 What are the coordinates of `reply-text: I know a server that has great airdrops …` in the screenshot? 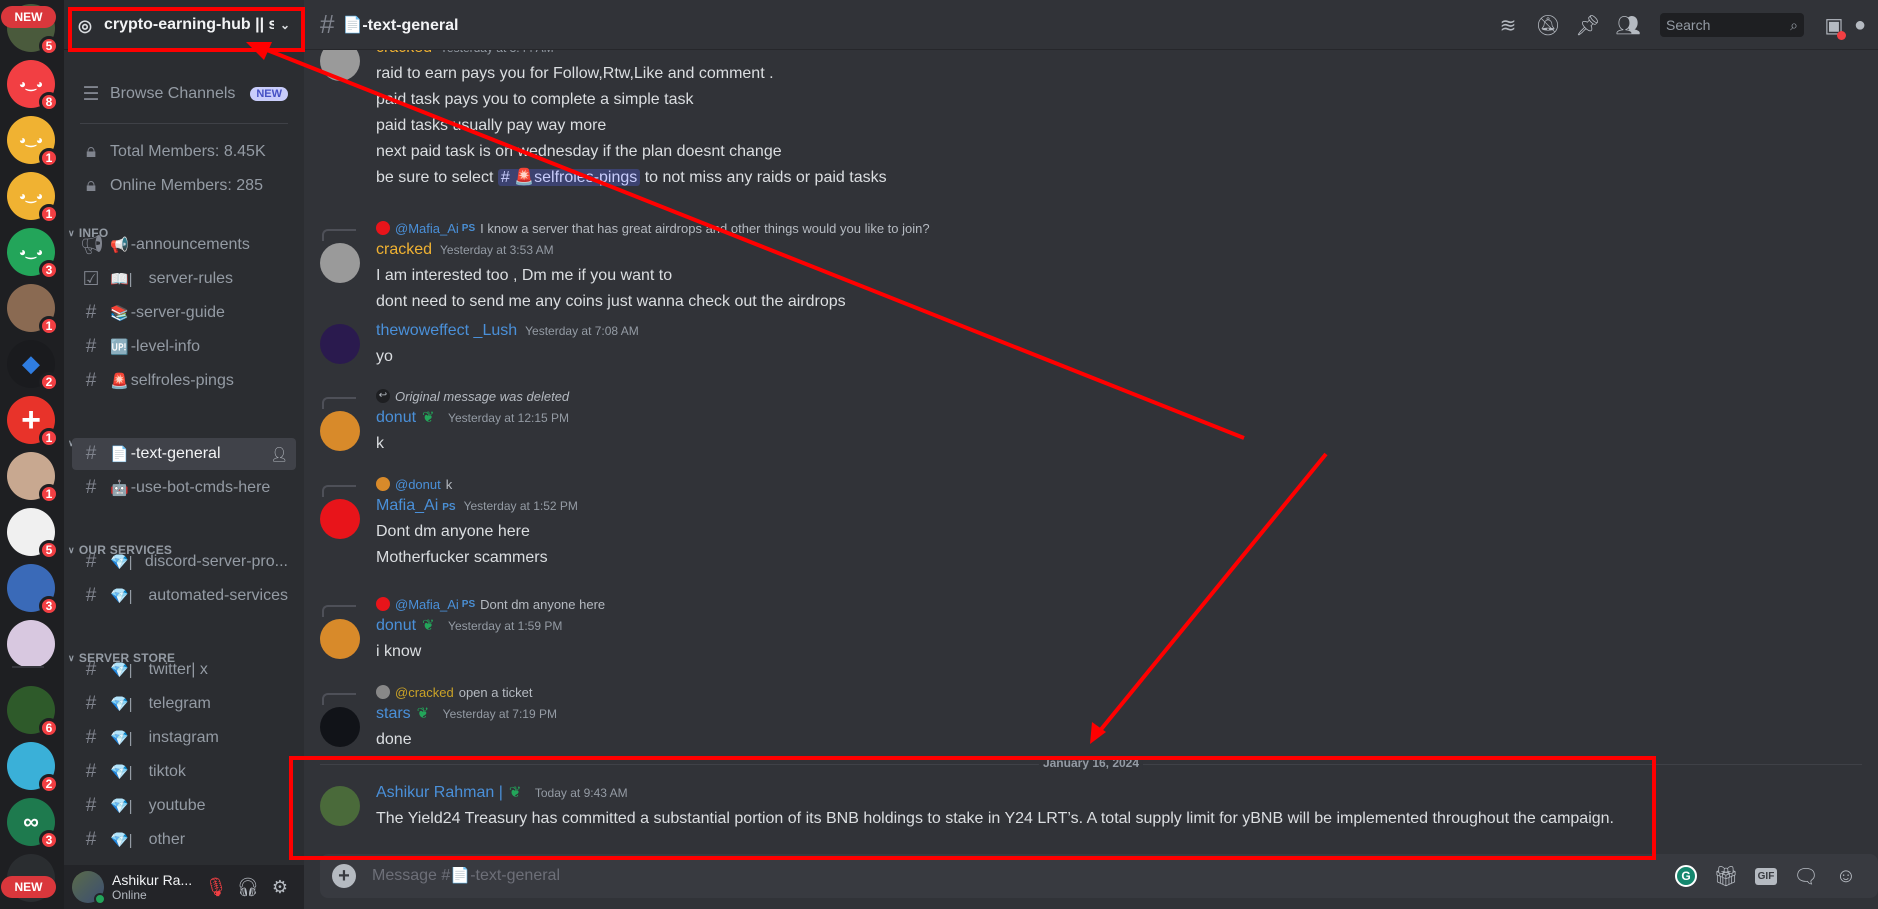 It's located at (705, 228).